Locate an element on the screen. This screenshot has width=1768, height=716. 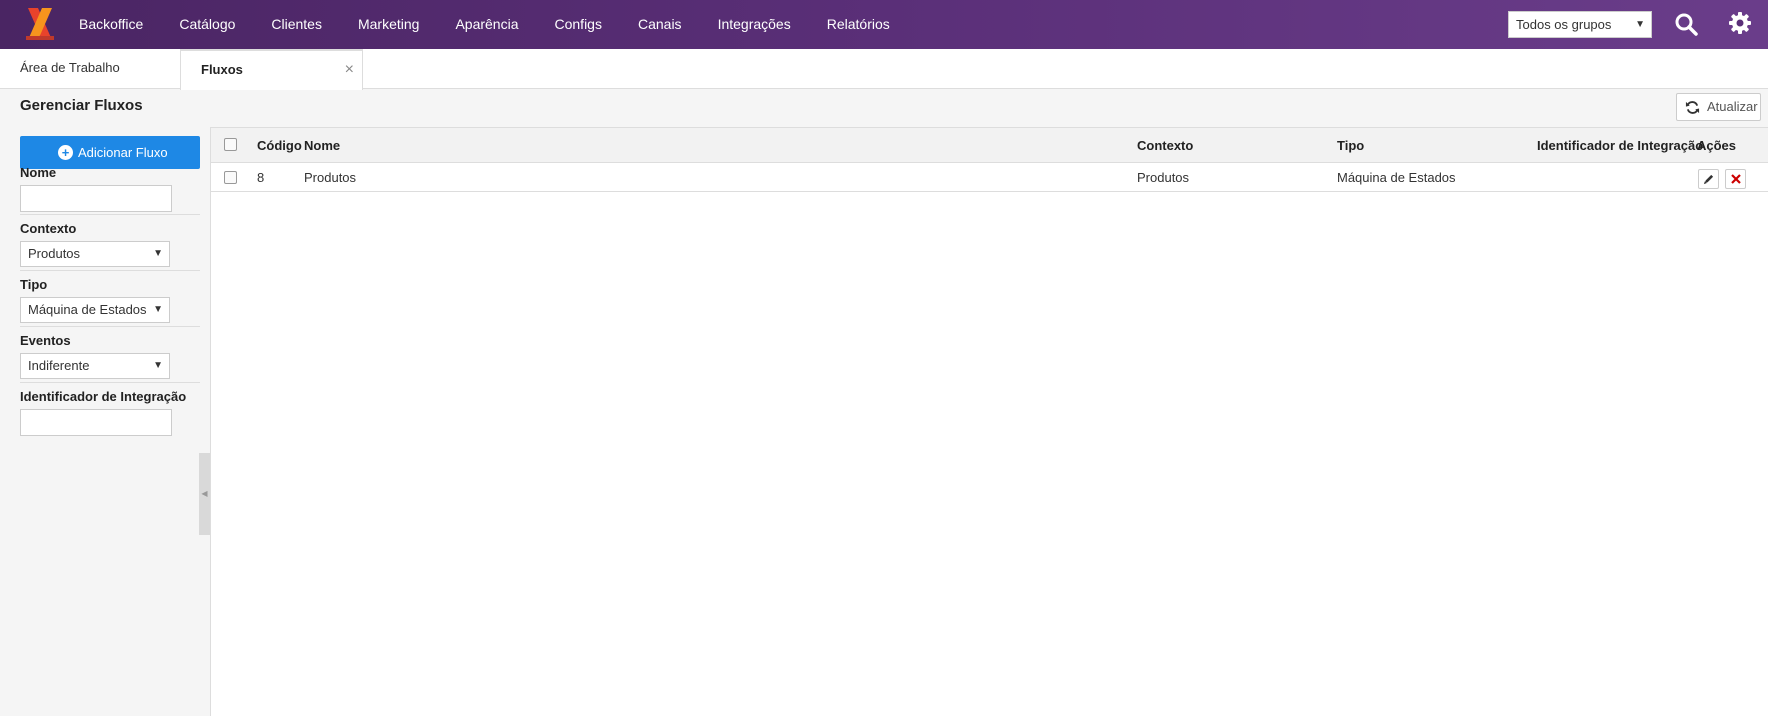
nav-configs: Configs is located at coordinates (578, 24).